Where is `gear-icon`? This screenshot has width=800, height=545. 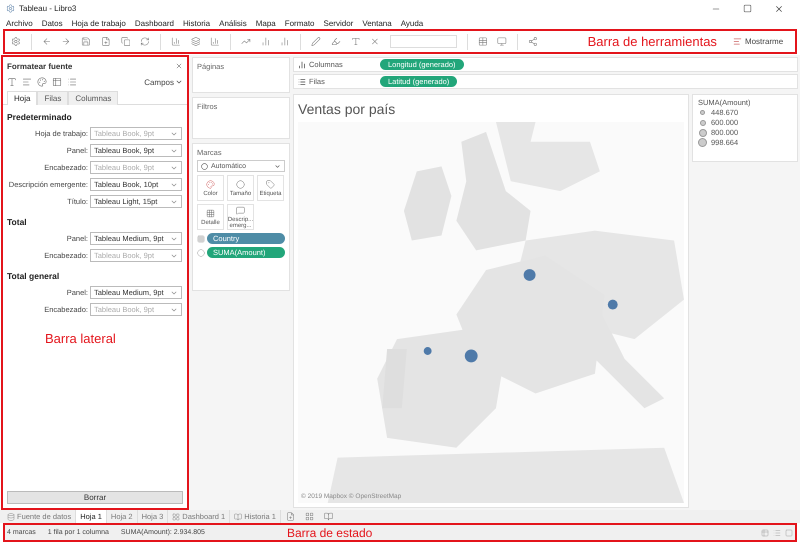
gear-icon is located at coordinates (16, 41).